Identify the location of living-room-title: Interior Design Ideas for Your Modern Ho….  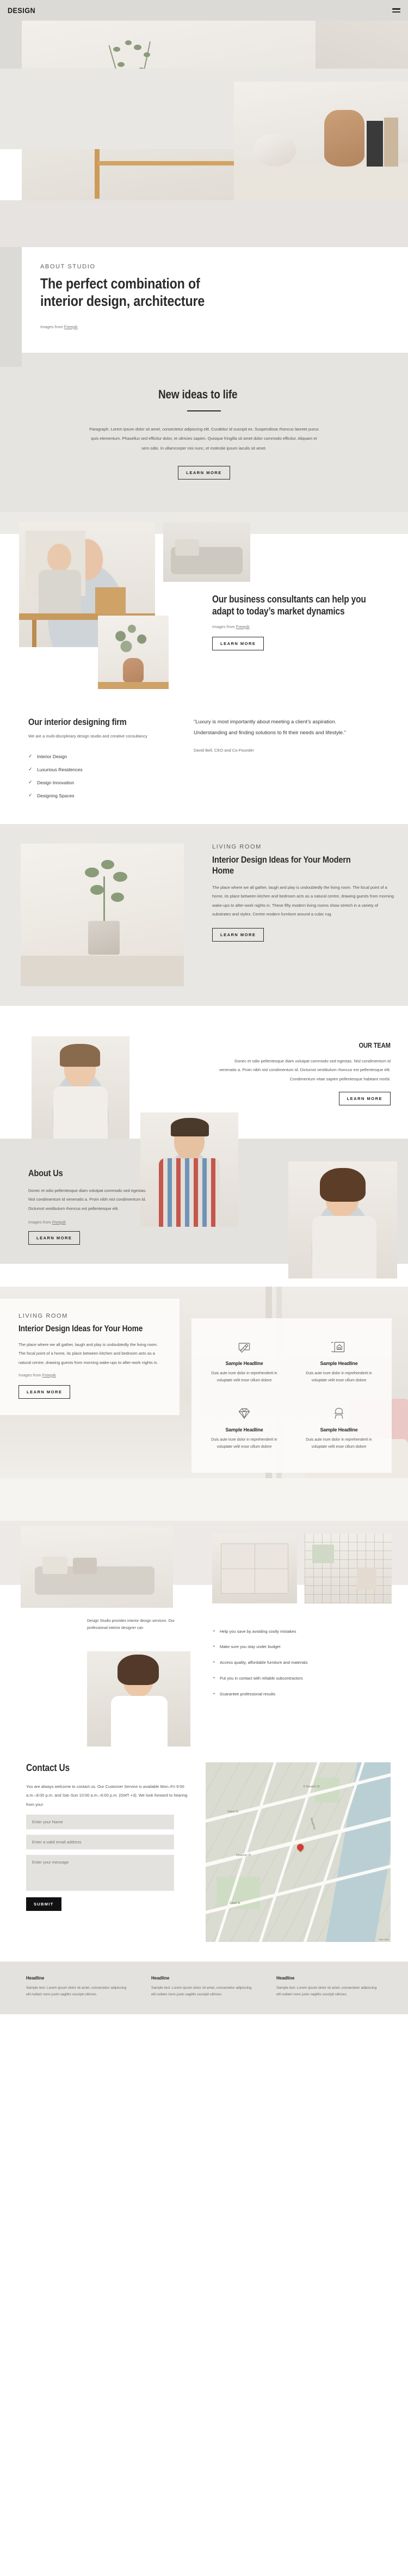
(281, 865).